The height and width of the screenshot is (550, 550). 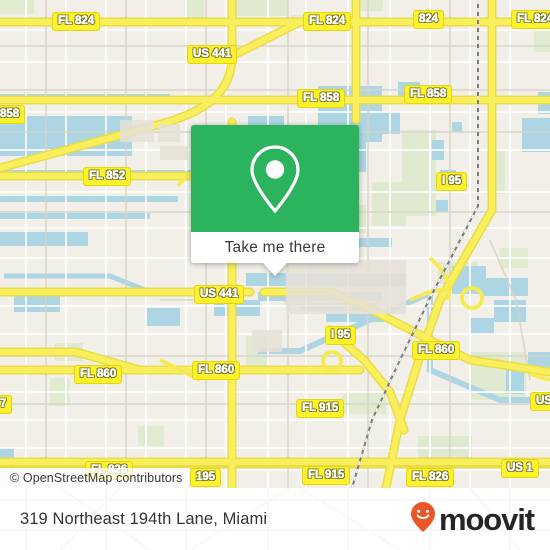 I want to click on take-me-there-label: Take me there, so click(x=275, y=247).